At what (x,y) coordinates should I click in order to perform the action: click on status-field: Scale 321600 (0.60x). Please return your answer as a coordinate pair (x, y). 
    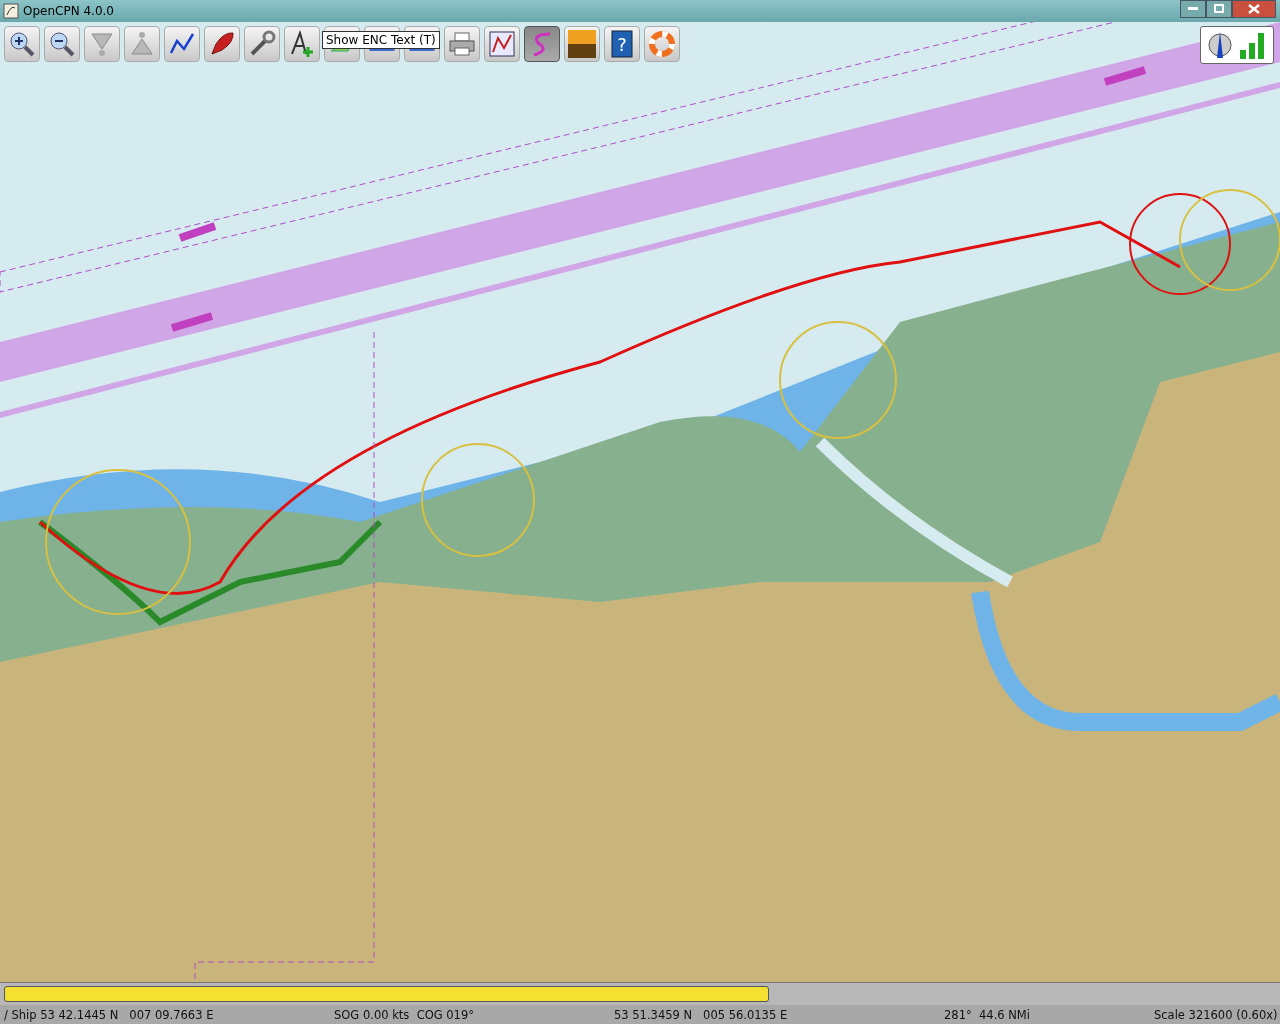
    Looking at the image, I should click on (1215, 1014).